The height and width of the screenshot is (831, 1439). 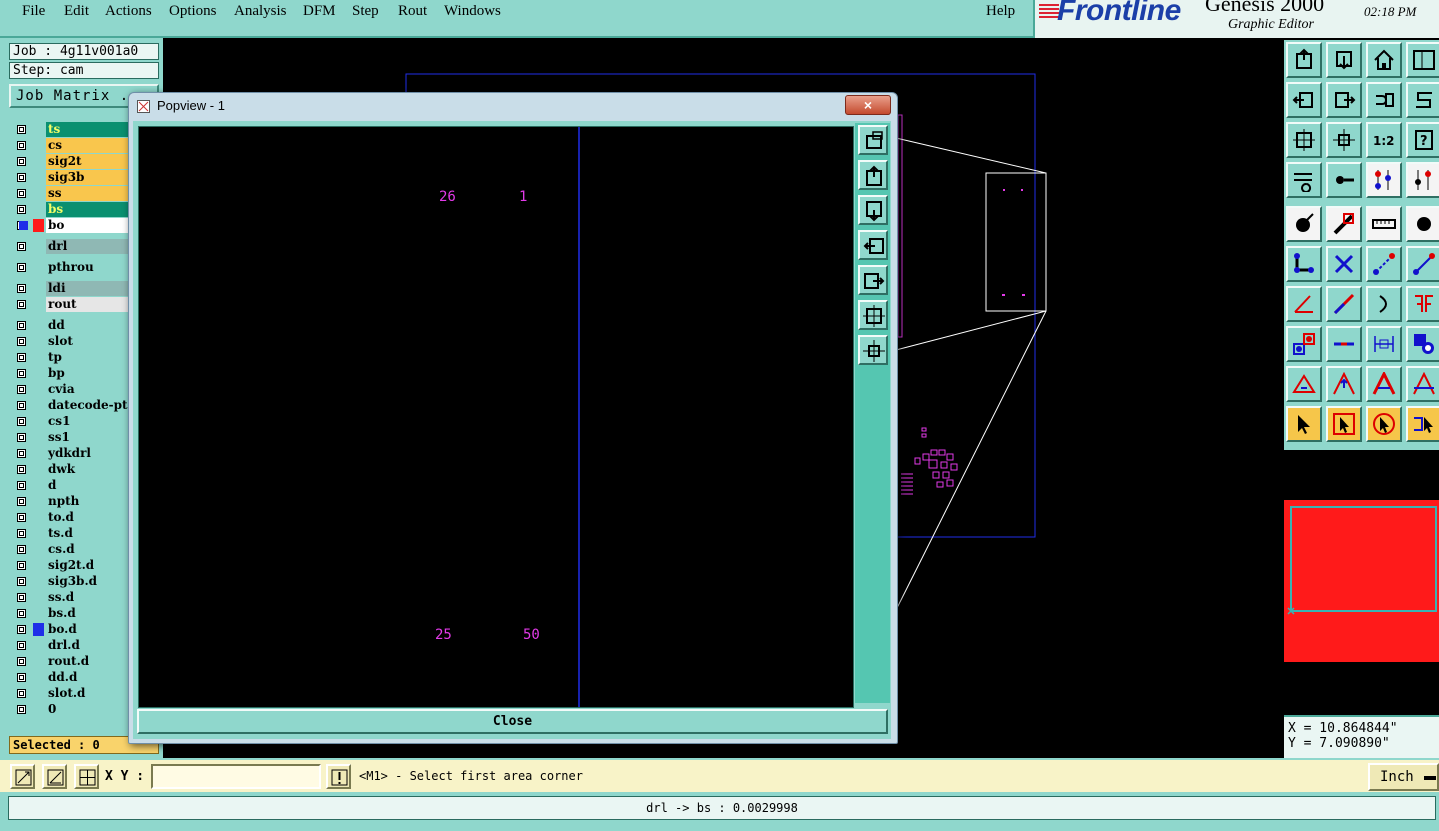 I want to click on layer-row-drl: drl, so click(x=69, y=246).